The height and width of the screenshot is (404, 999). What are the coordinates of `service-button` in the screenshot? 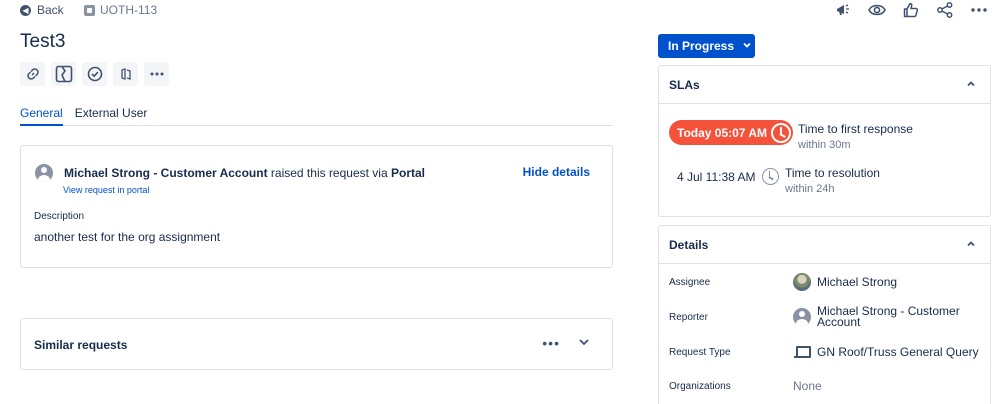 It's located at (63, 74).